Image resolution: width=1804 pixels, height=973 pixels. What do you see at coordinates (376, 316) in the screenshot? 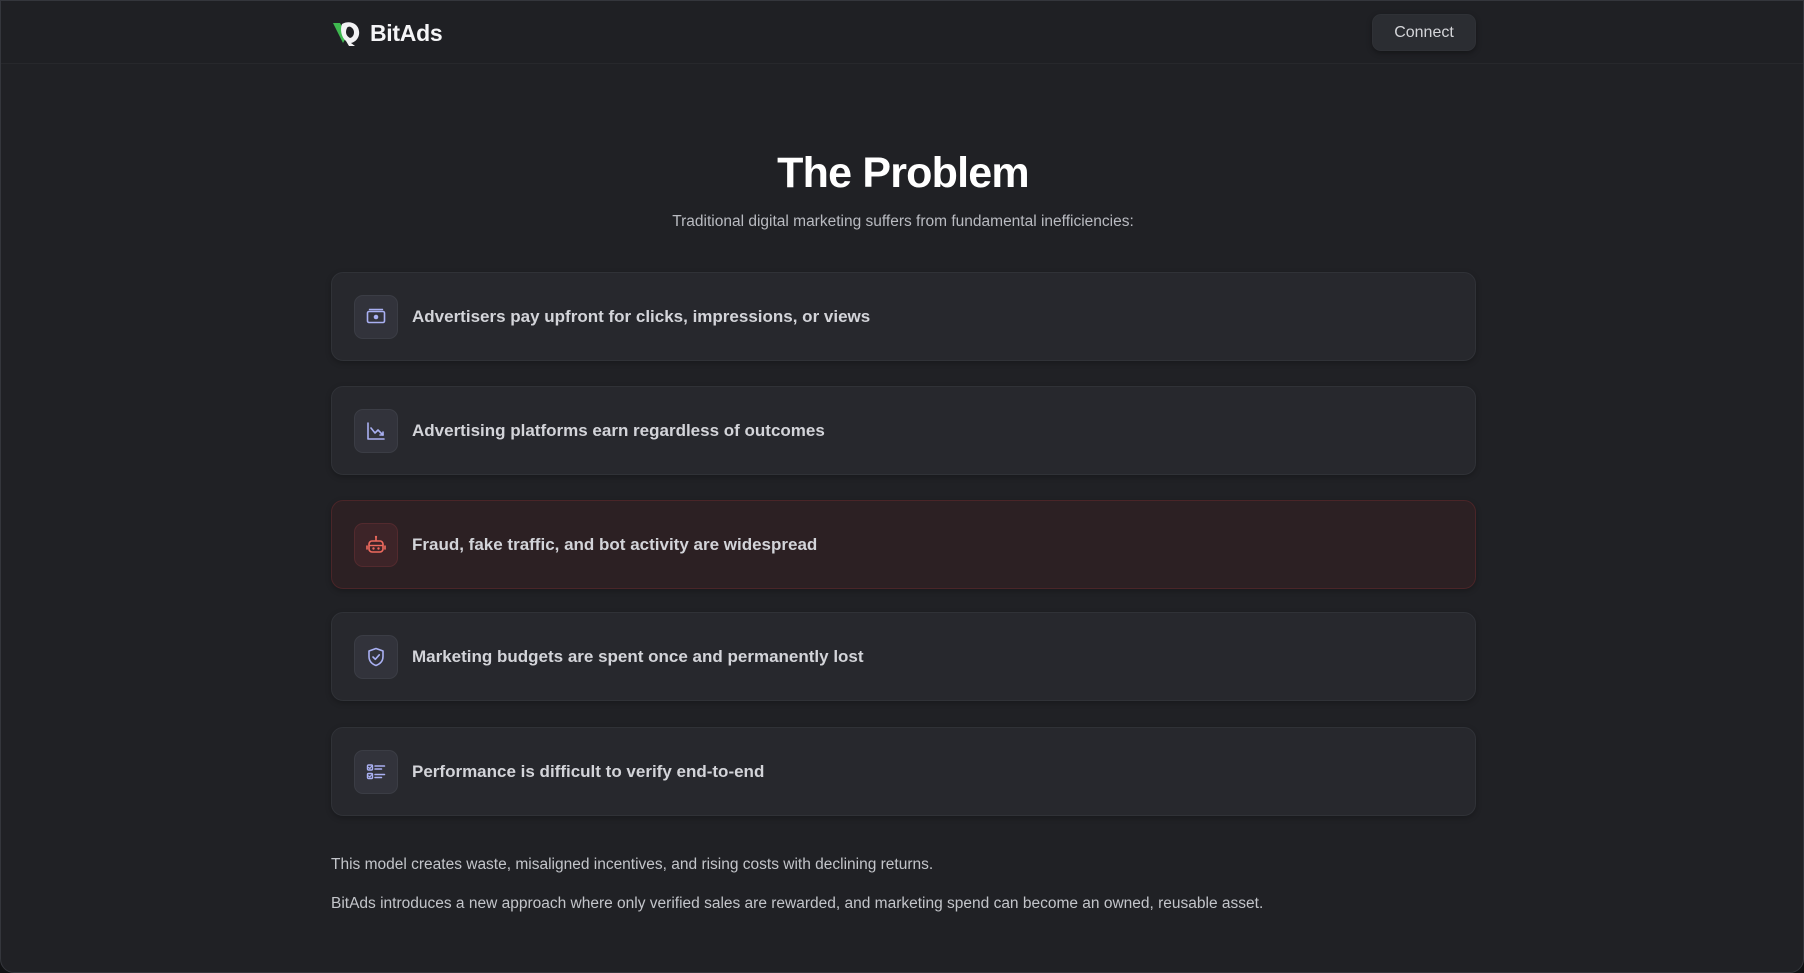
I see `money-icon` at bounding box center [376, 316].